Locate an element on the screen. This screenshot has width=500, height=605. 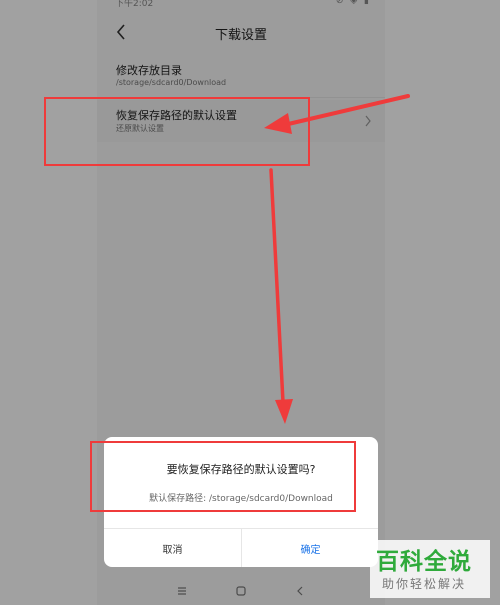
watermark-logo: 百科全说 助你轻松解决 is located at coordinates (430, 569).